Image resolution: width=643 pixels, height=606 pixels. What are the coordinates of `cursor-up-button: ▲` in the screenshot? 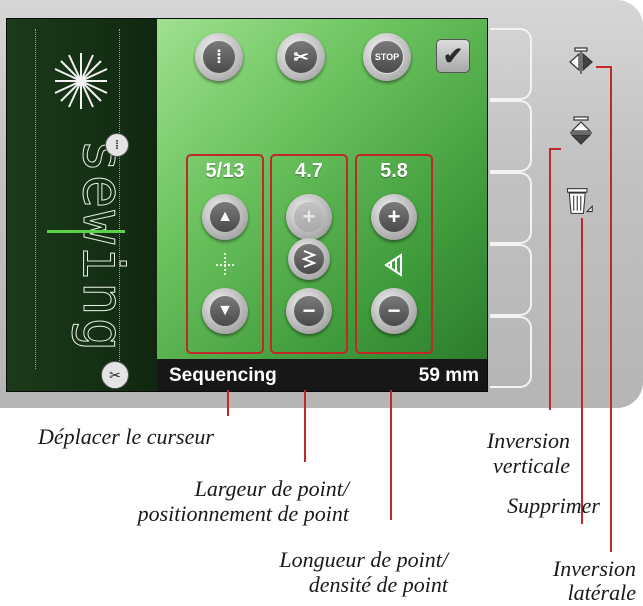 It's located at (225, 217).